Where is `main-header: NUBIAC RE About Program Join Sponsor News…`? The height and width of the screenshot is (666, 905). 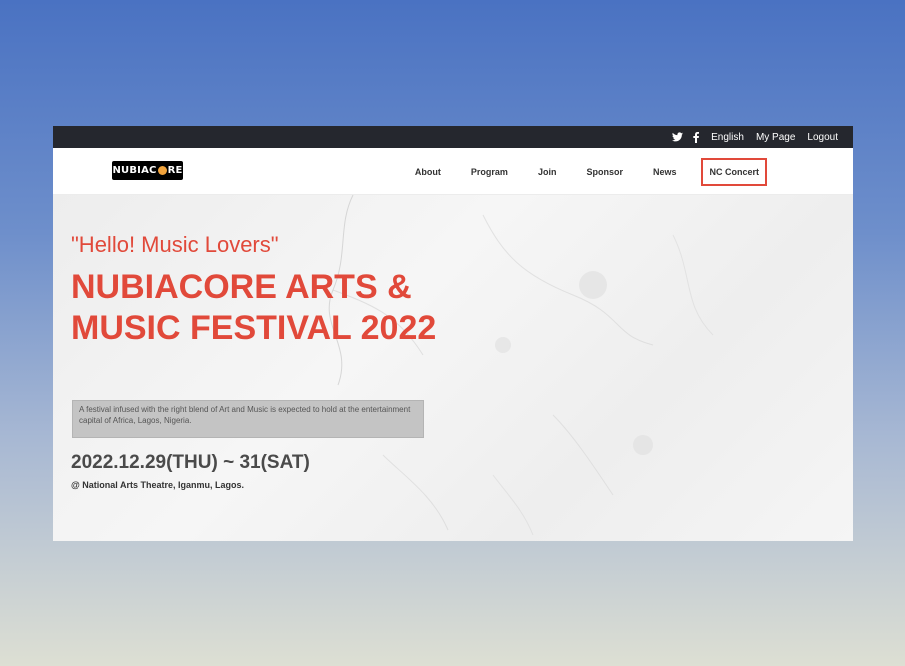
main-header: NUBIAC RE About Program Join Sponsor News… is located at coordinates (453, 171).